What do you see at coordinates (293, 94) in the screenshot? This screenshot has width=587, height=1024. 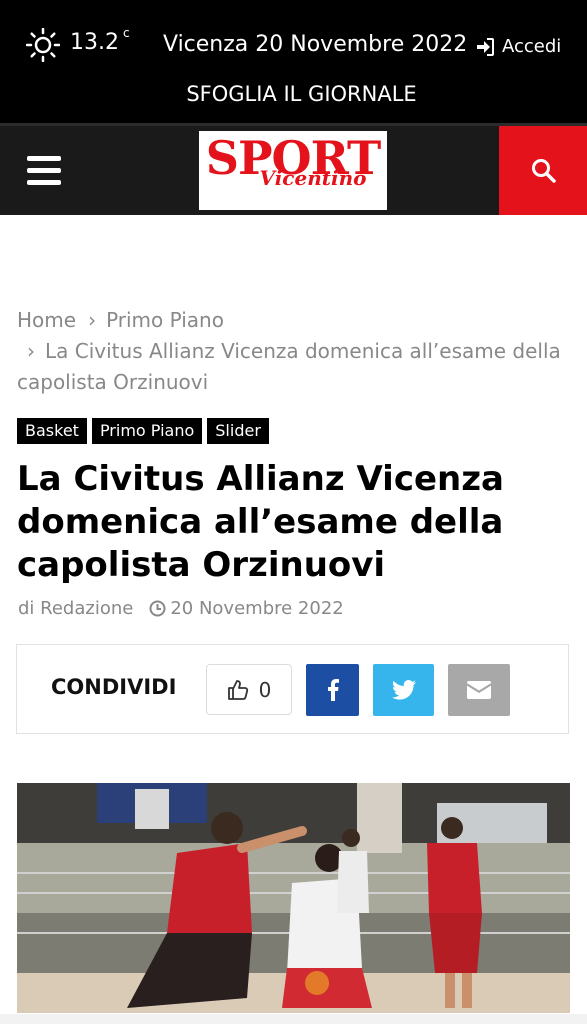 I see `sfoglia-giornale-link: SFOGLIA IL GIORNALE` at bounding box center [293, 94].